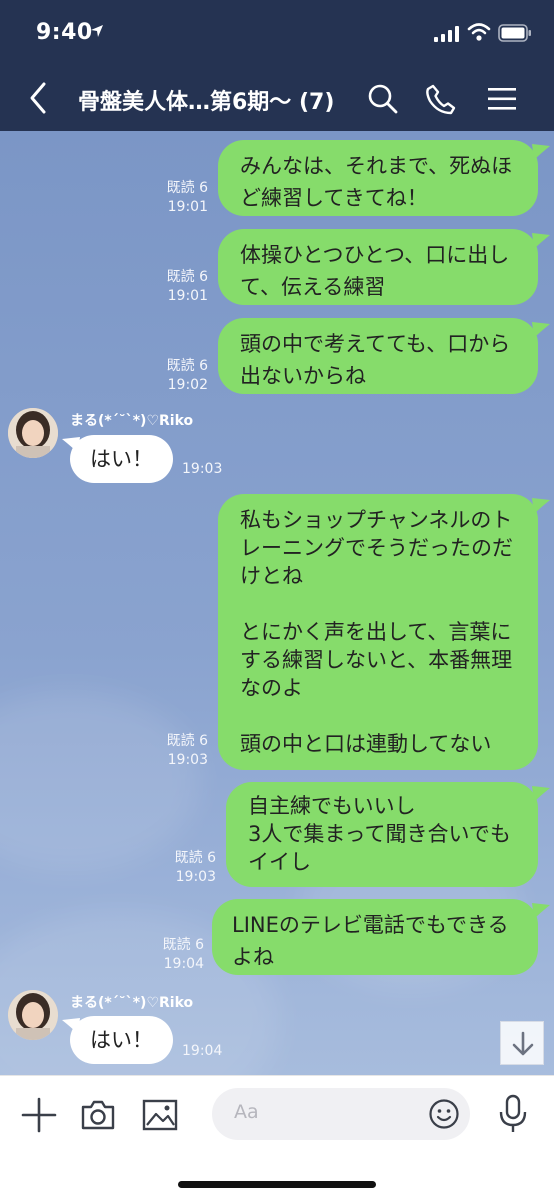 The image size is (554, 1200). Describe the element at coordinates (382, 834) in the screenshot. I see `outgoing-message: 自主練でもいいし 3人で集まって聞き合いでも イイし` at that location.